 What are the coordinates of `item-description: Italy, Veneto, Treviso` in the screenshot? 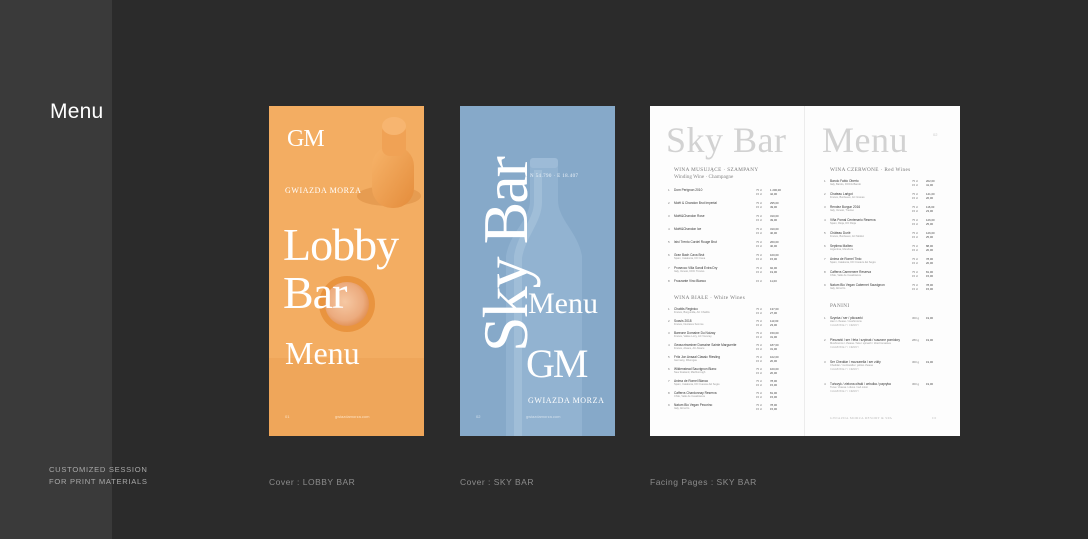 It's located at (842, 210).